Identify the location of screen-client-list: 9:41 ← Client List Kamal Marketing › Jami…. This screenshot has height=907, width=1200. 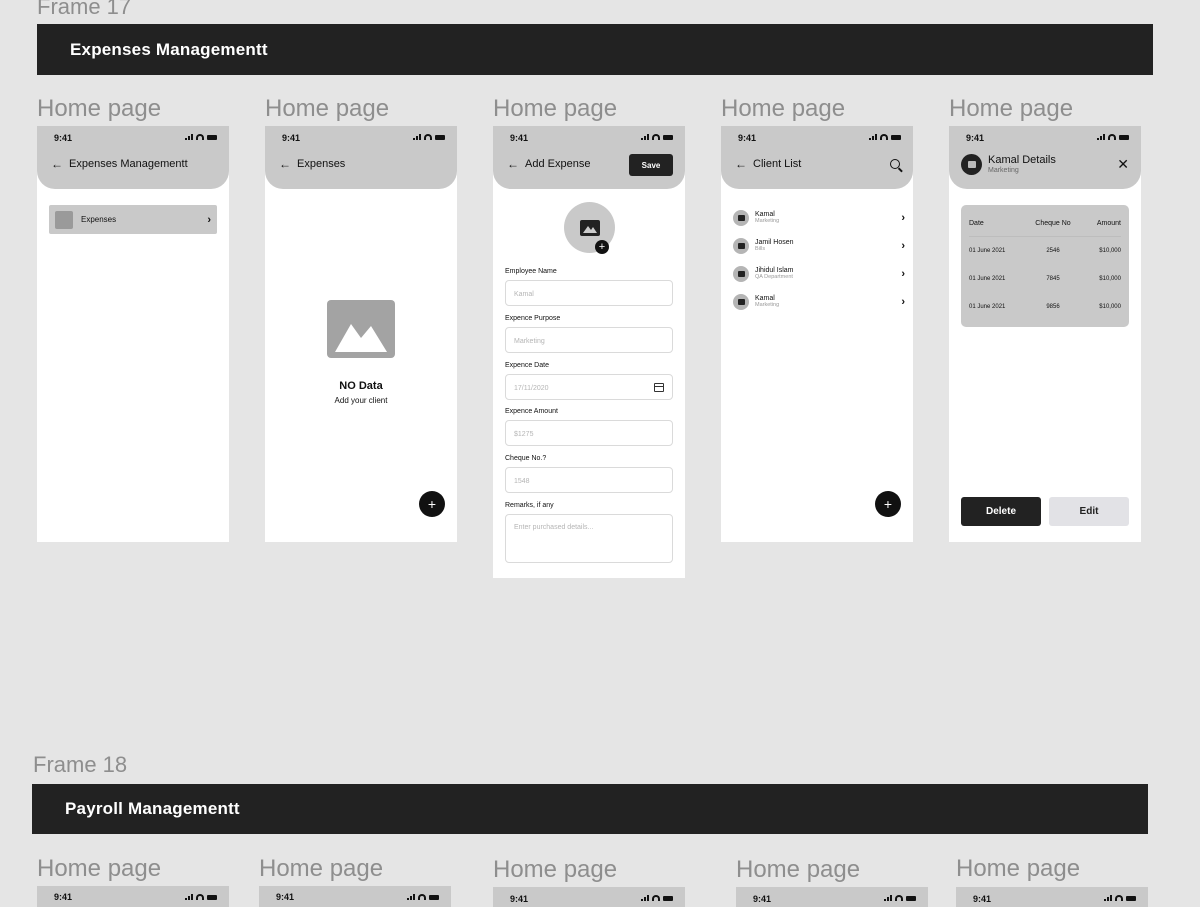
(817, 334).